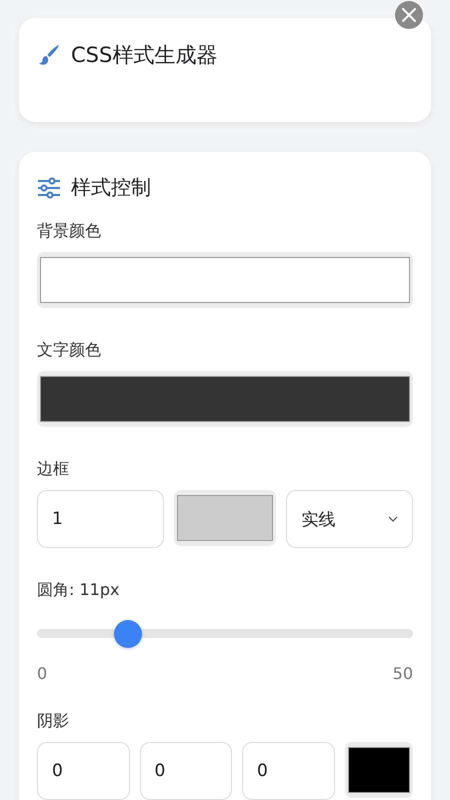 The height and width of the screenshot is (800, 450). I want to click on field-label: 阴影, so click(53, 721).